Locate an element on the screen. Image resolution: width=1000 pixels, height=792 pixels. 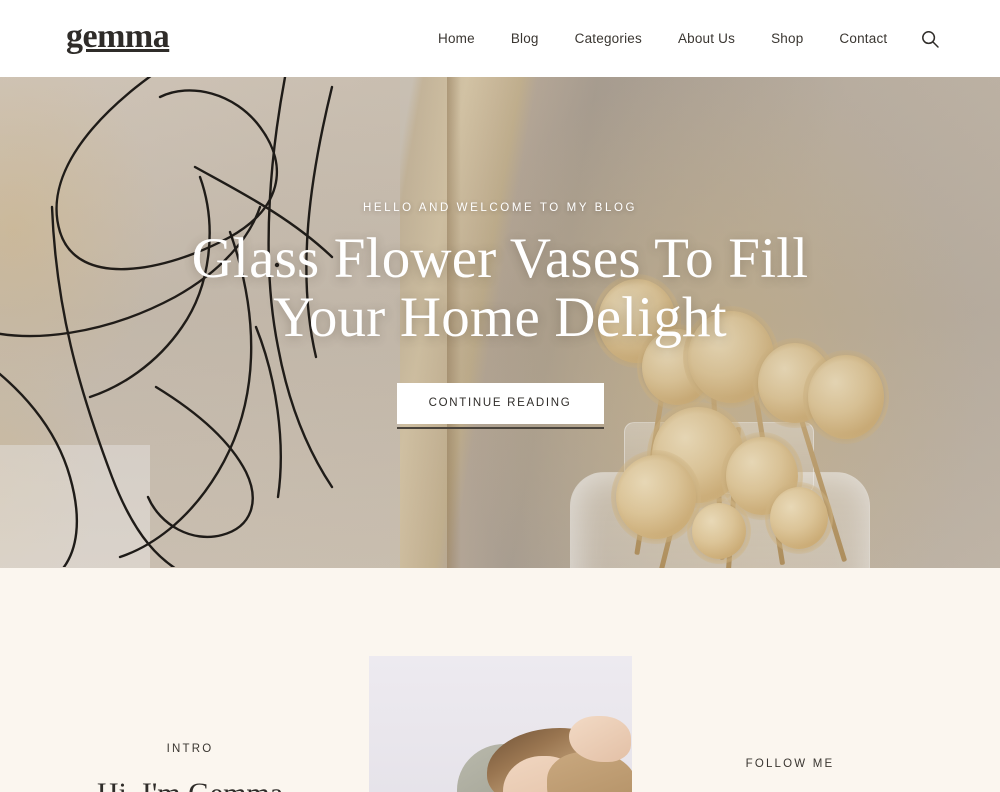
hero-eyebrow: HELLO AND WELCOME TO MY BLOG is located at coordinates (500, 208).